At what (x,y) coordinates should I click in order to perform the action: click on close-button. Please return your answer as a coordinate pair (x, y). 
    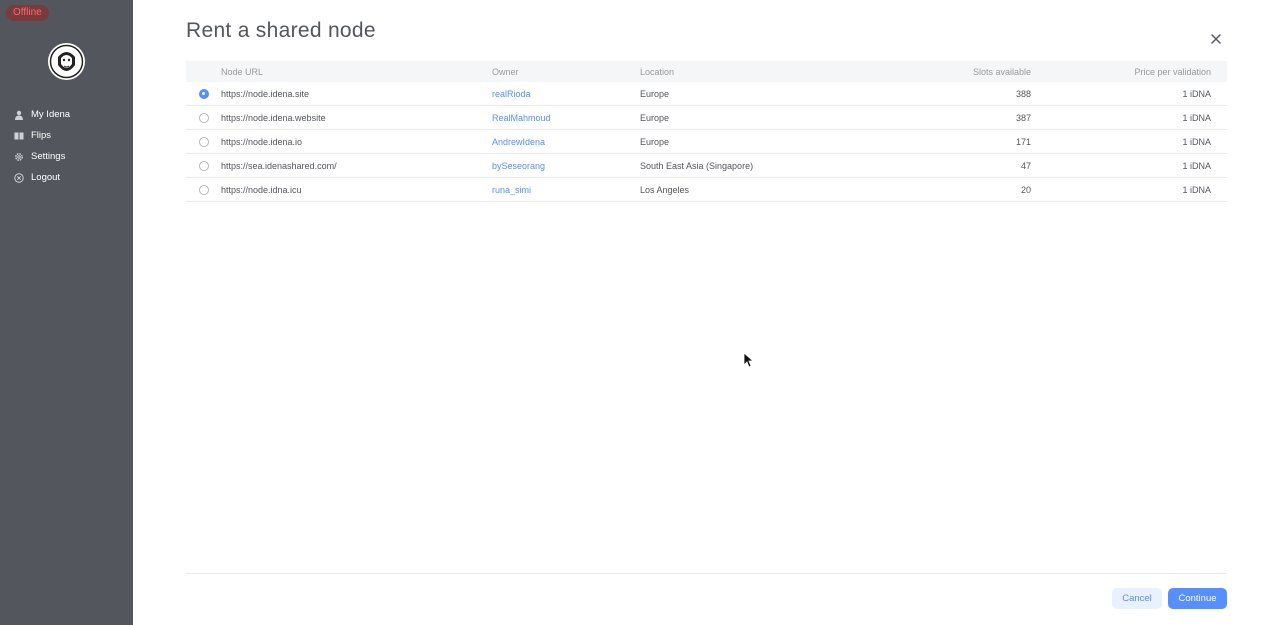
    Looking at the image, I should click on (1216, 39).